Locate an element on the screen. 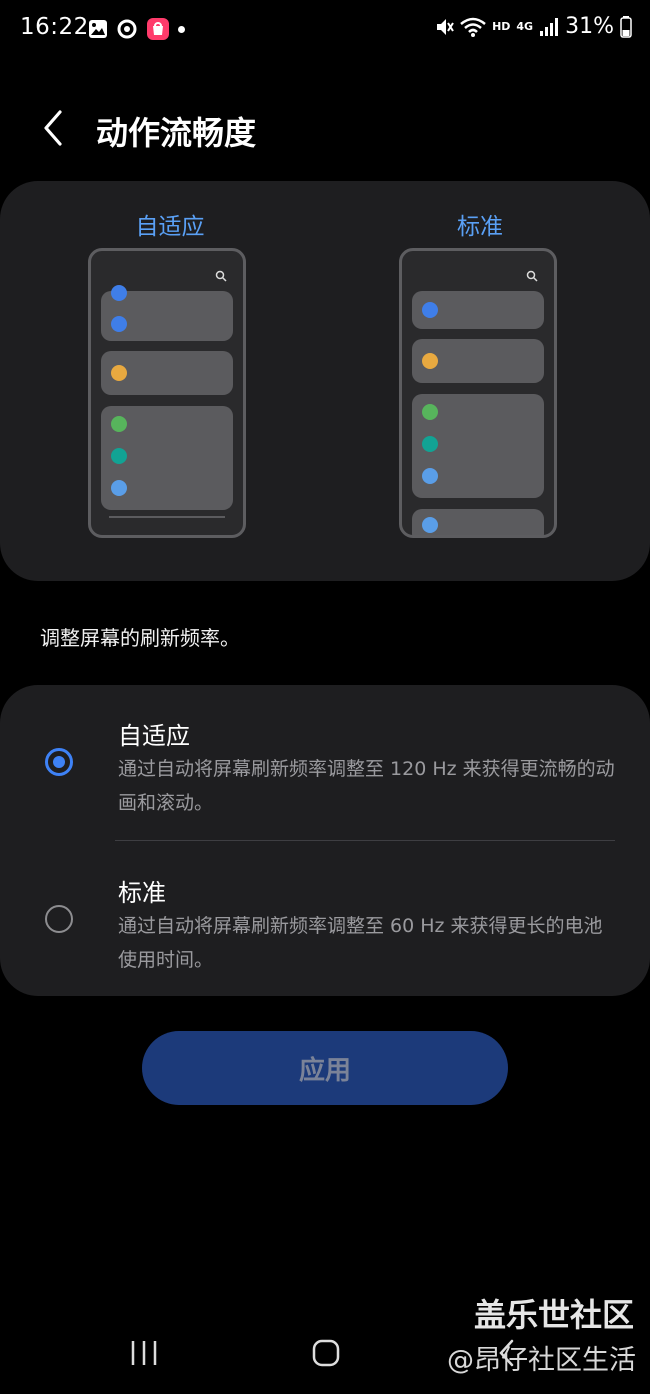 This screenshot has height=1394, width=650. status-right-icons: HD 4G 31% is located at coordinates (533, 26).